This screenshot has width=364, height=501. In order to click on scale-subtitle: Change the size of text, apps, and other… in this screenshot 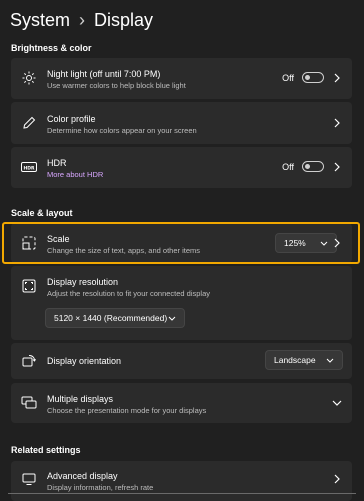, I will do `click(124, 250)`.